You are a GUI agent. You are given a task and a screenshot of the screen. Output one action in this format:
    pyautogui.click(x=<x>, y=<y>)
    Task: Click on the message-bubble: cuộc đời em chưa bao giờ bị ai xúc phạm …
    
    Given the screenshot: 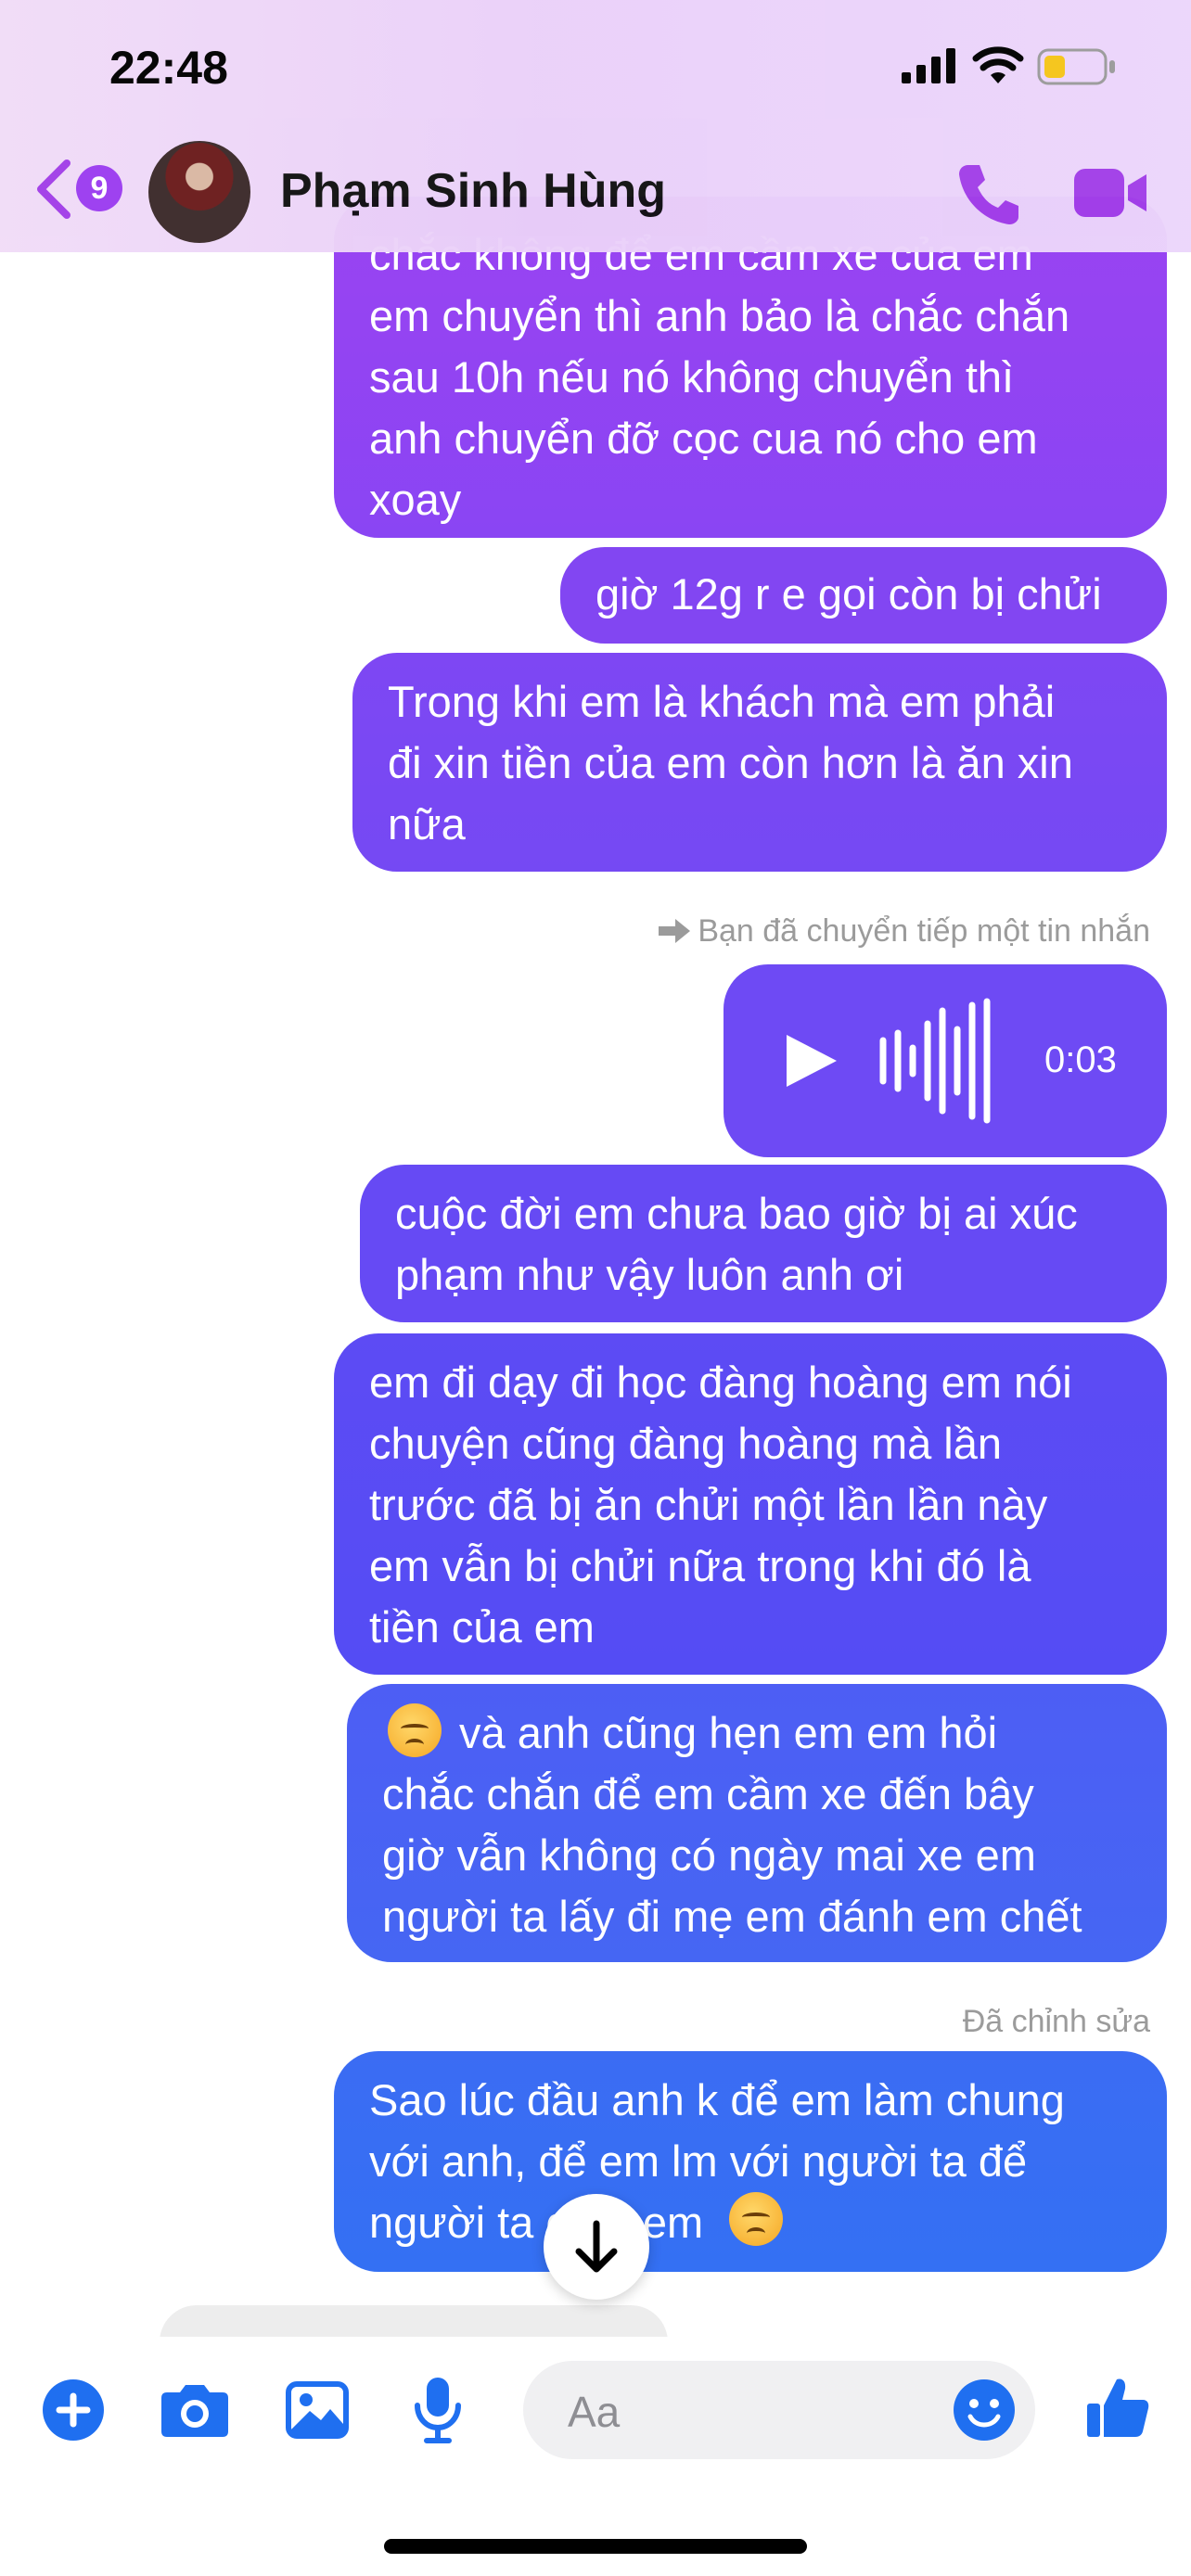 What is the action you would take?
    pyautogui.click(x=764, y=1243)
    